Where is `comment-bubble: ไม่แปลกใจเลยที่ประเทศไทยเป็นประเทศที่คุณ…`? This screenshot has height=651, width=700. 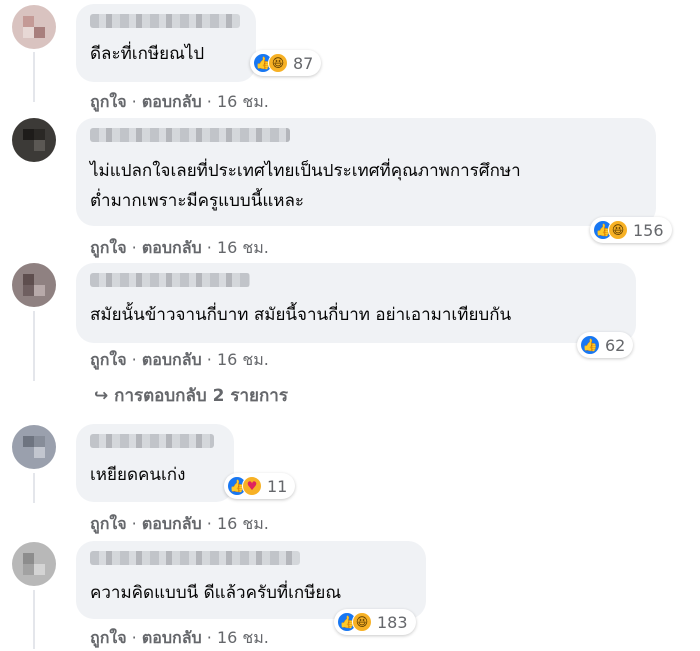 comment-bubble: ไม่แปลกใจเลยที่ประเทศไทยเป็นประเทศที่คุณ… is located at coordinates (366, 172).